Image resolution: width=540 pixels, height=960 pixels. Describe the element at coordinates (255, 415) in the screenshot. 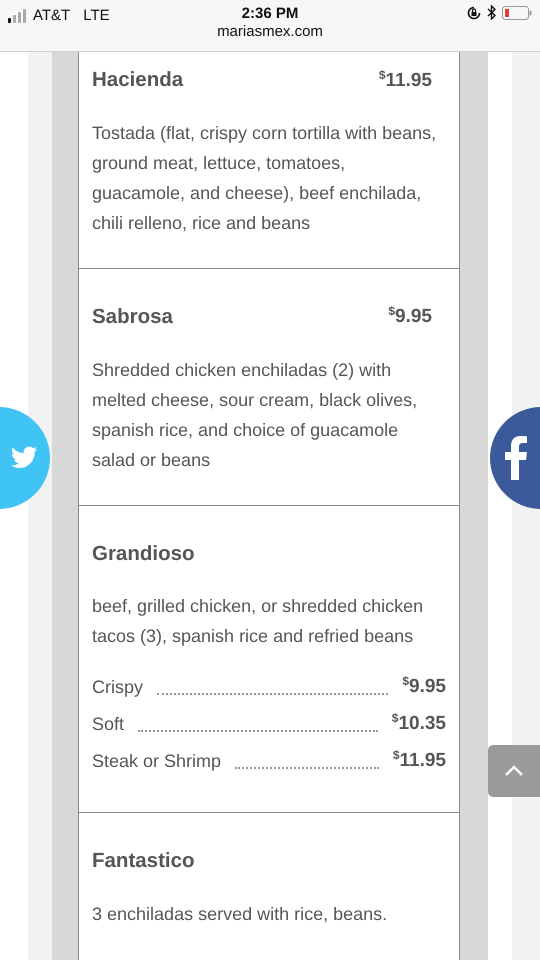

I see `menu-item-description: Shredded chicken enchiladas (2) with melted cheese, sour cream, black olives, spanish rice, and choice of guacamole salad or beans` at that location.